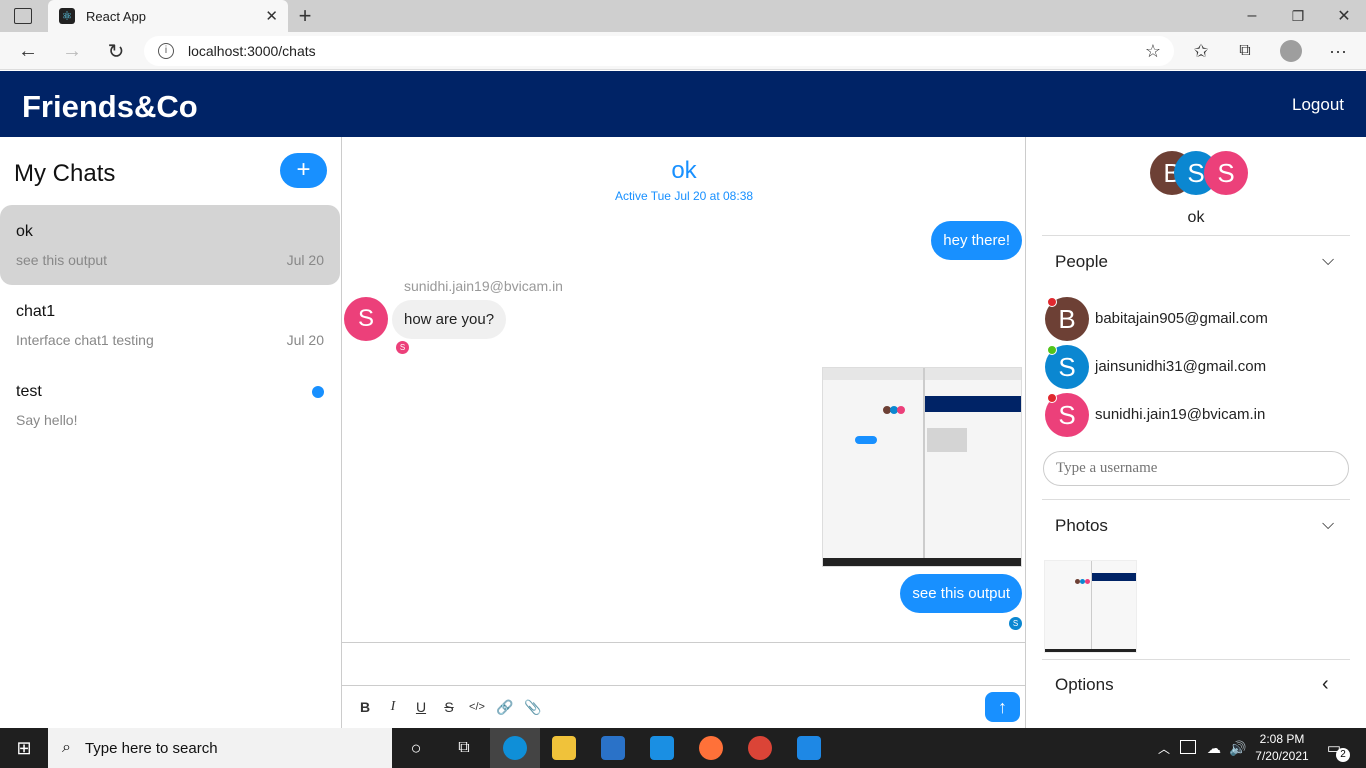 The image size is (1366, 768). Describe the element at coordinates (47, 420) in the screenshot. I see `chat-preview: Say hello!` at that location.